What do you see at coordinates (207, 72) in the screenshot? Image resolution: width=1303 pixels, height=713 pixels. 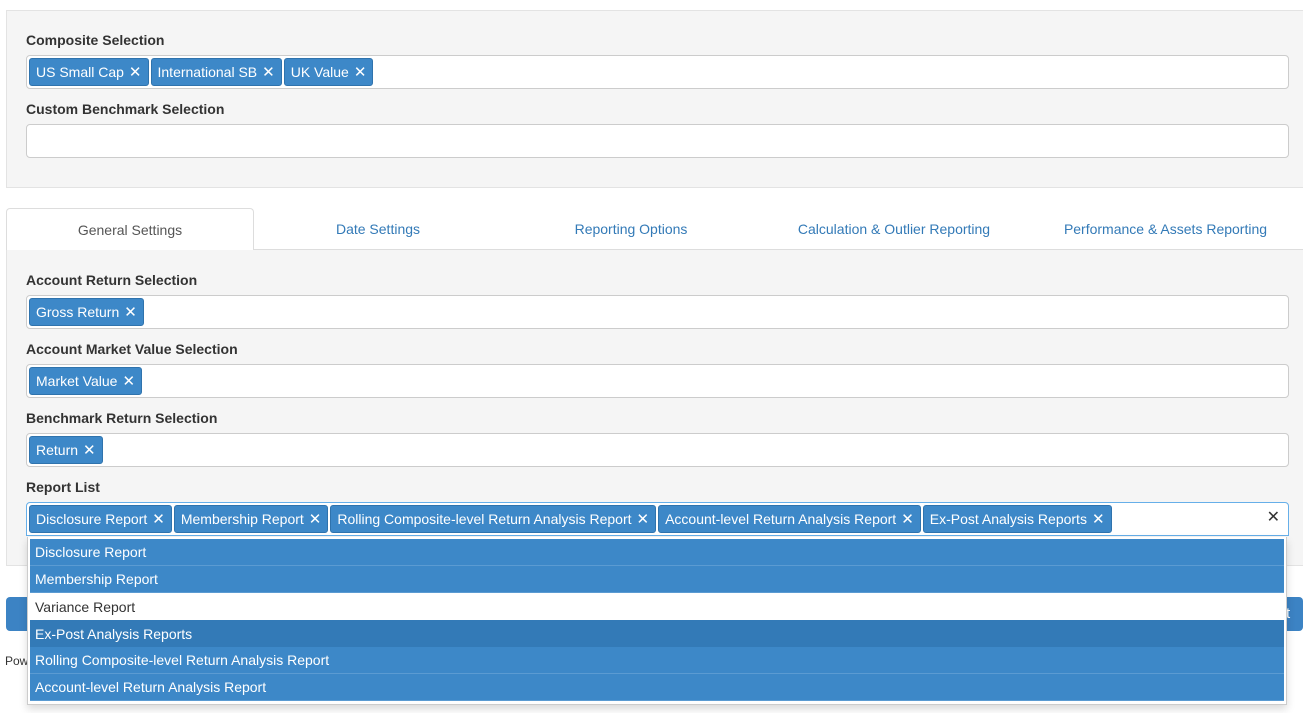 I see `chip-label: International SB` at bounding box center [207, 72].